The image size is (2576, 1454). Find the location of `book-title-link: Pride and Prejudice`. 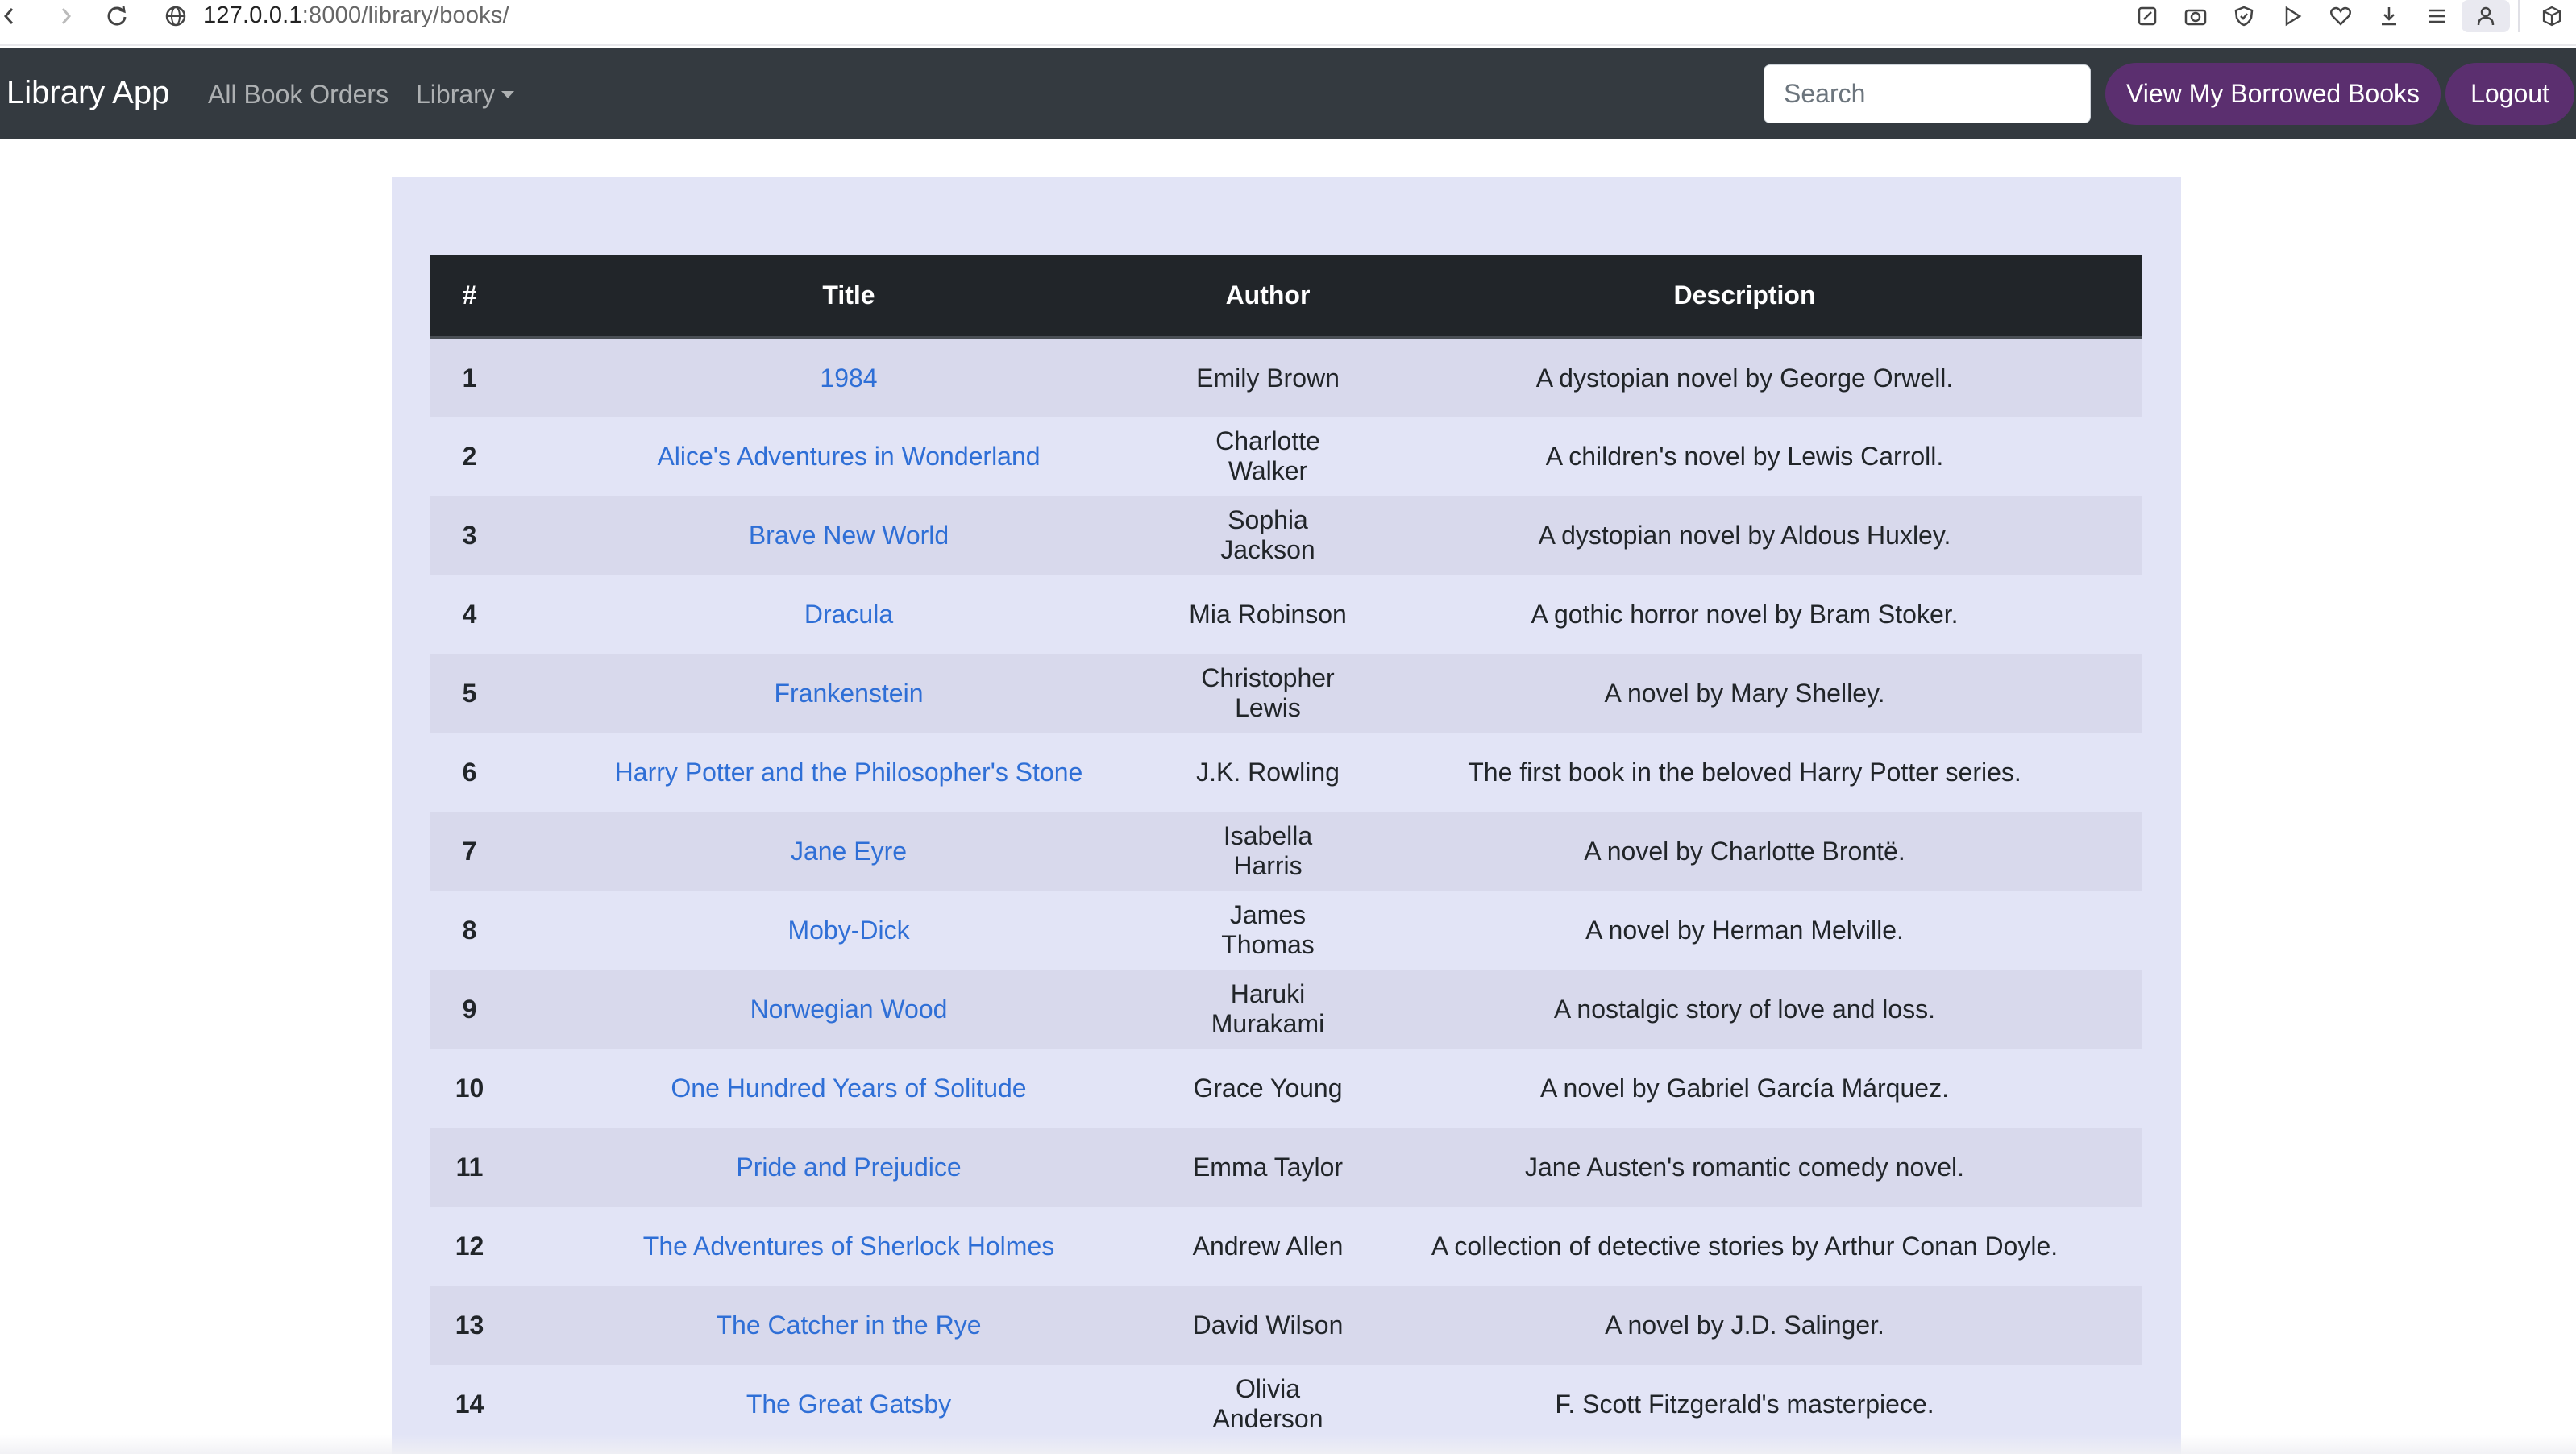

book-title-link: Pride and Prejudice is located at coordinates (848, 1168).